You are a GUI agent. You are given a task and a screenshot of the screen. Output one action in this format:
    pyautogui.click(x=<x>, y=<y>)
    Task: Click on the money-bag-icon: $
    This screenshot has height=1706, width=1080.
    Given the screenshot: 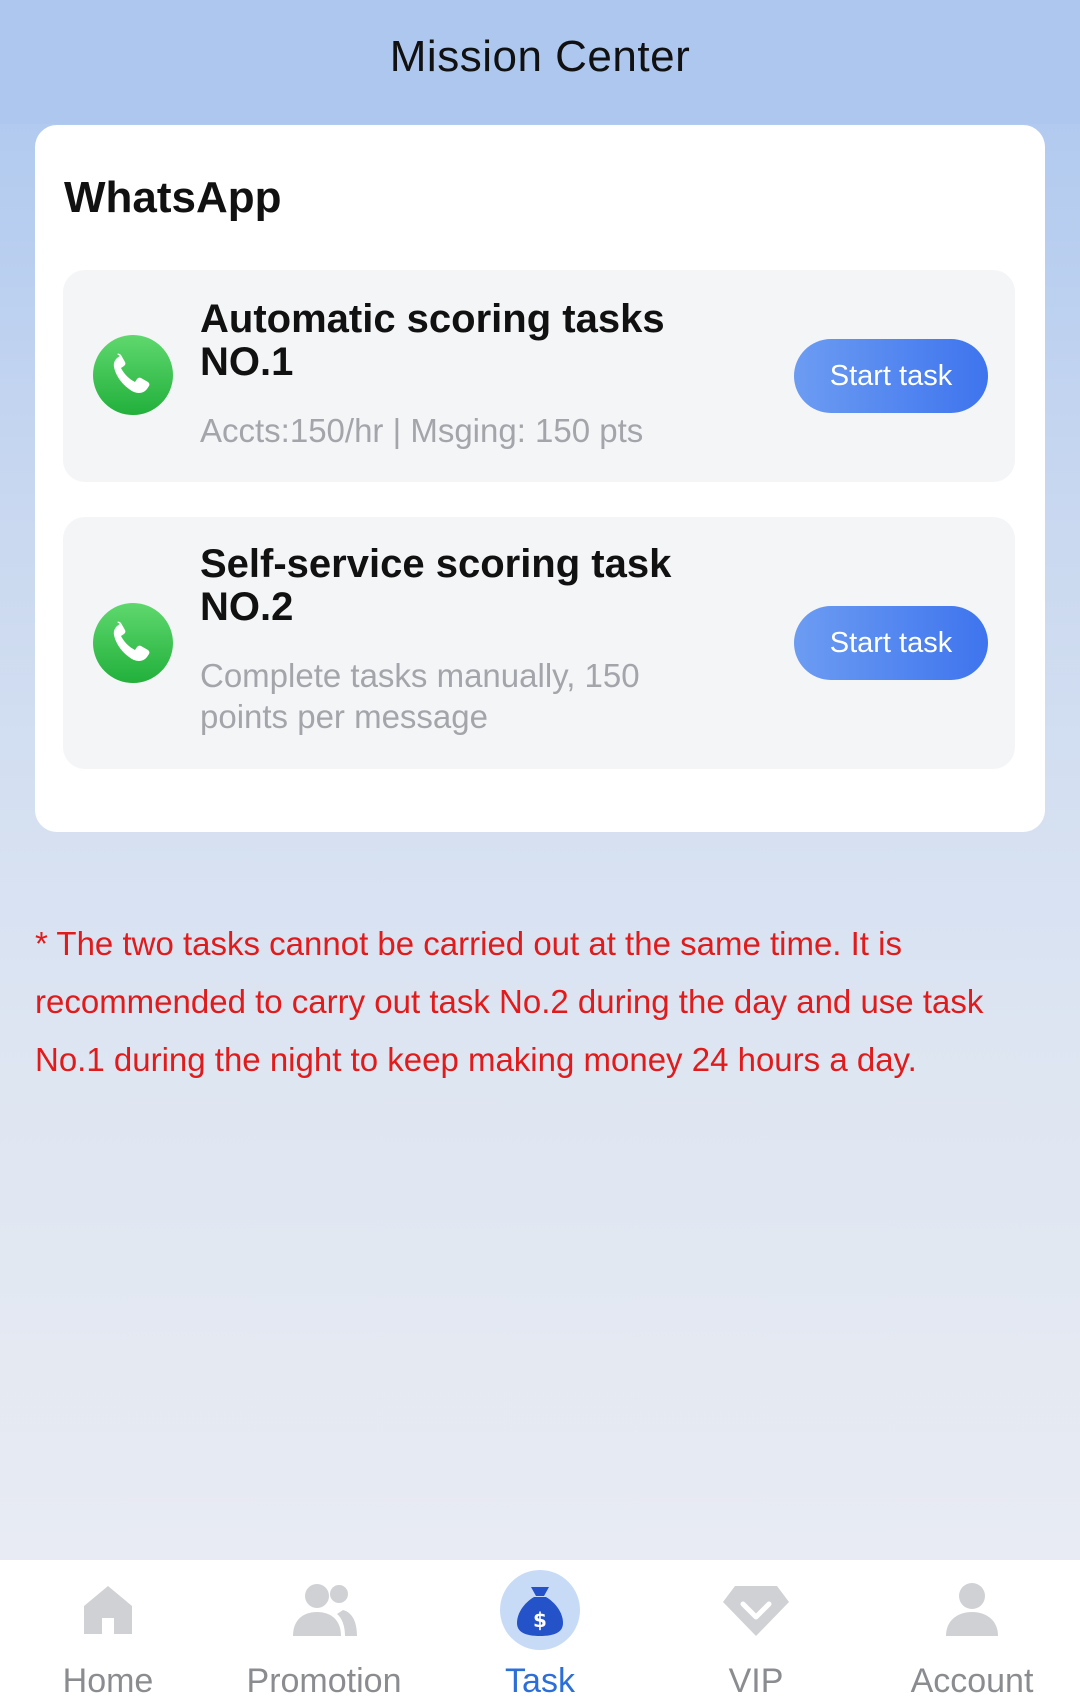 What is the action you would take?
    pyautogui.click(x=540, y=1610)
    